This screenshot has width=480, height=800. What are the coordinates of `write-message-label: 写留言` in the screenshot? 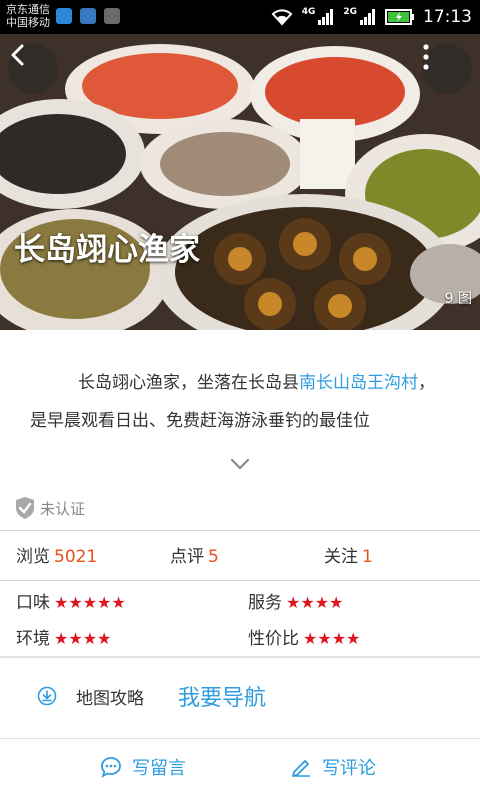 It's located at (159, 768).